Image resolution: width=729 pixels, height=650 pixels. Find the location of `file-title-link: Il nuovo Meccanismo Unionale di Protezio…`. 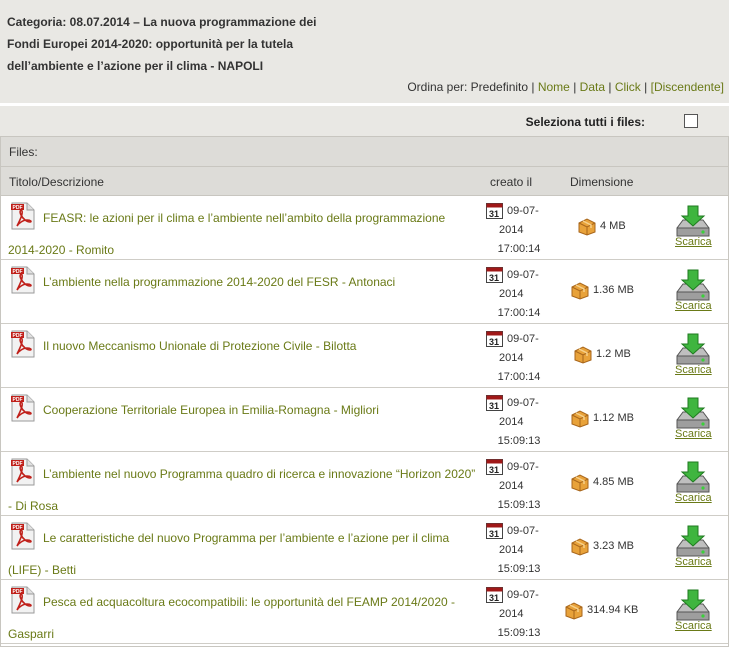

file-title-link: Il nuovo Meccanismo Unionale di Protezio… is located at coordinates (199, 346).